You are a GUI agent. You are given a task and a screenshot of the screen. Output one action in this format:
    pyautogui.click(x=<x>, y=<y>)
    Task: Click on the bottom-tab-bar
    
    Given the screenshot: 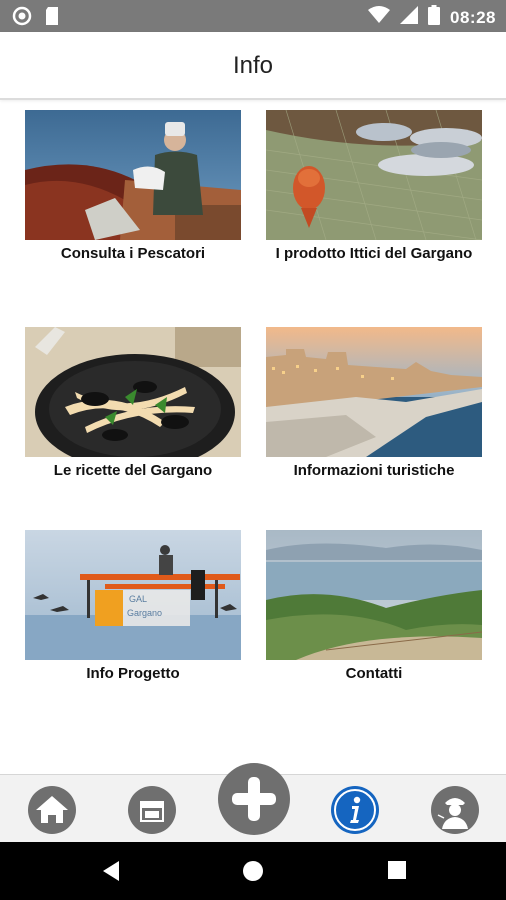 What is the action you would take?
    pyautogui.click(x=253, y=802)
    